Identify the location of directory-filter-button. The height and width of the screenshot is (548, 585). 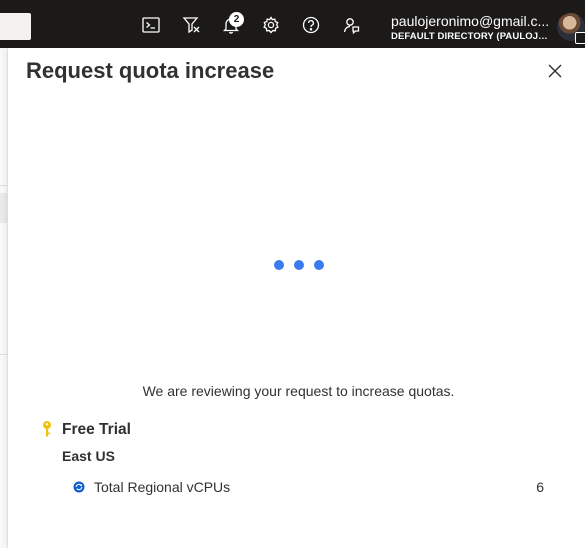
(191, 25).